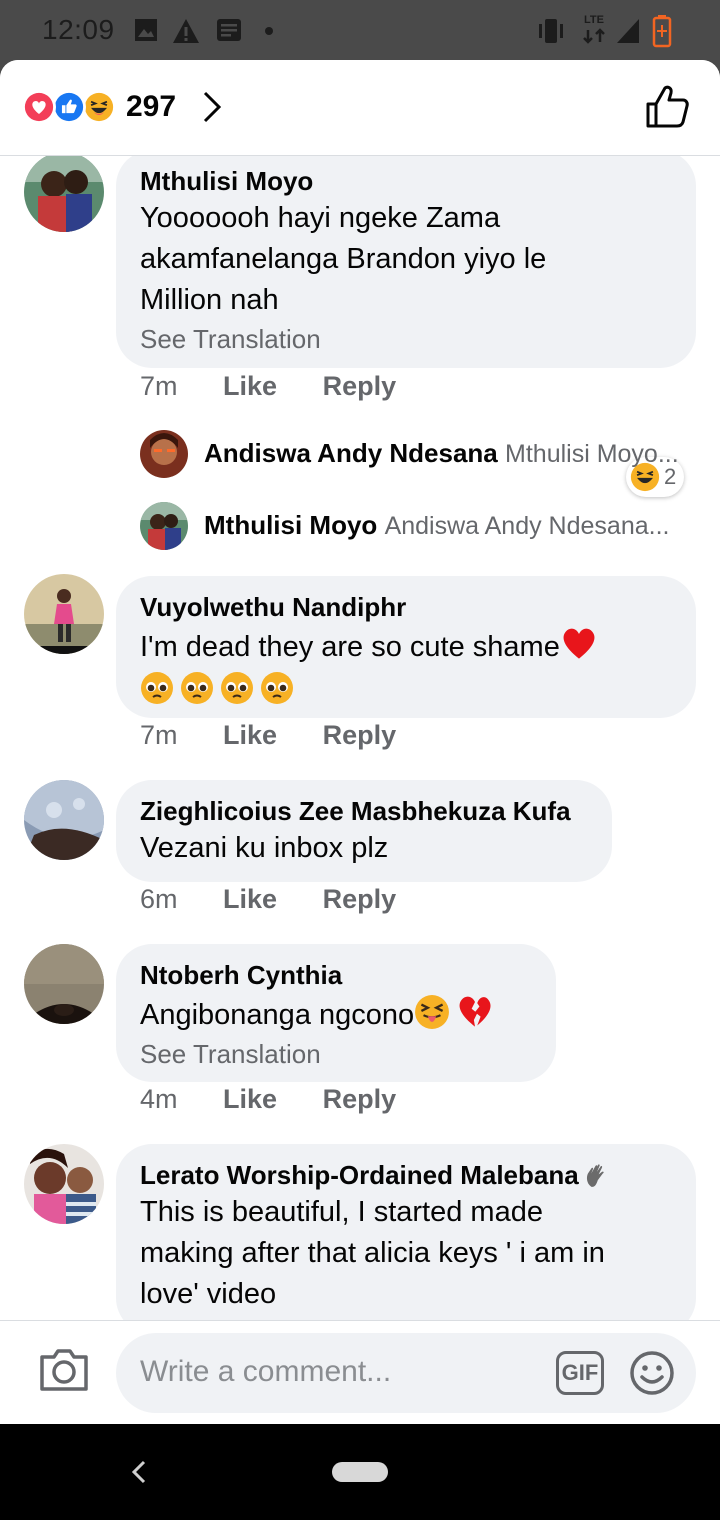  What do you see at coordinates (360, 108) in the screenshot?
I see `reactions-header: 297` at bounding box center [360, 108].